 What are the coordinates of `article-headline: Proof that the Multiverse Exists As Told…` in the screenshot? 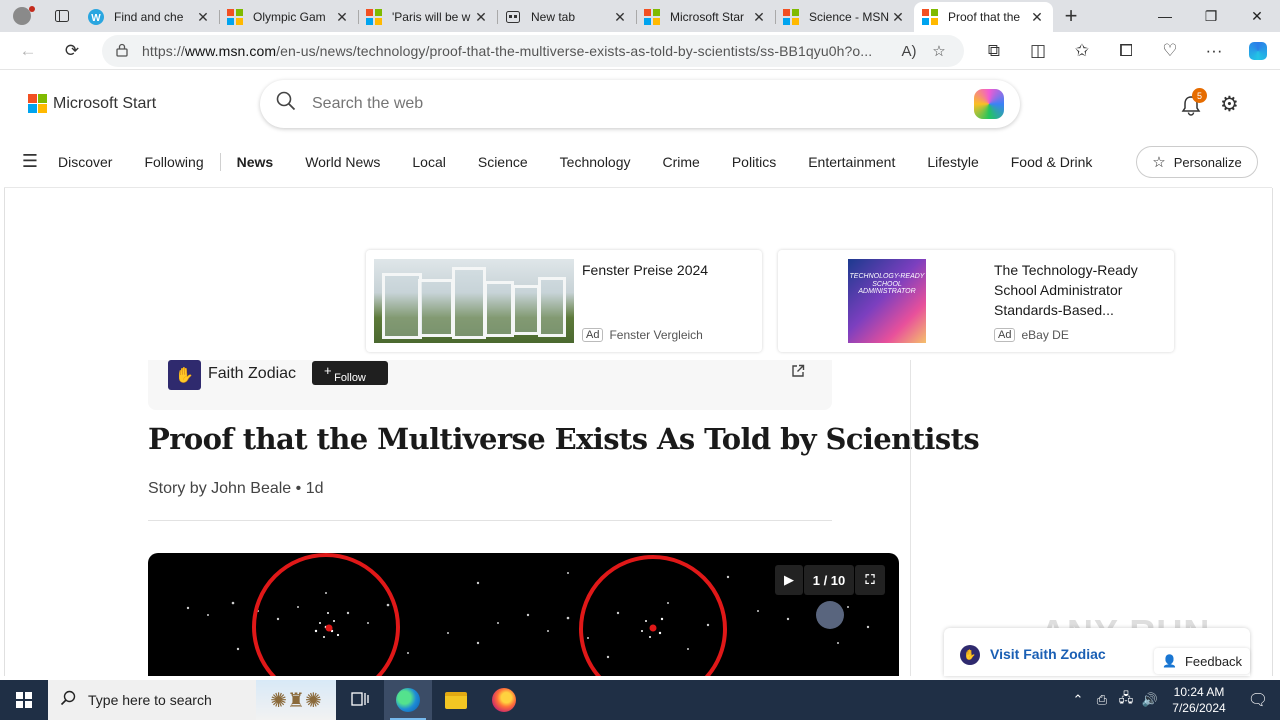 It's located at (564, 439).